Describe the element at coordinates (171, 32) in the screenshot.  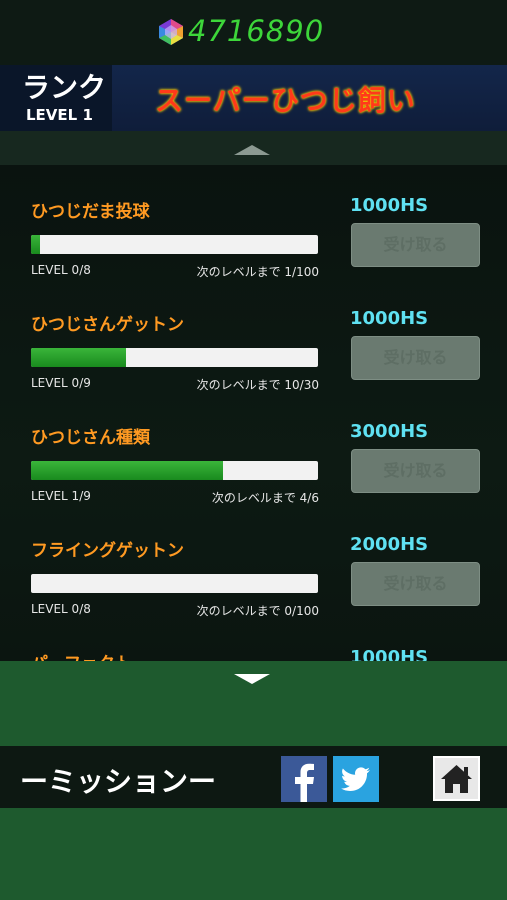
I see `rainbow-gem-icon` at that location.